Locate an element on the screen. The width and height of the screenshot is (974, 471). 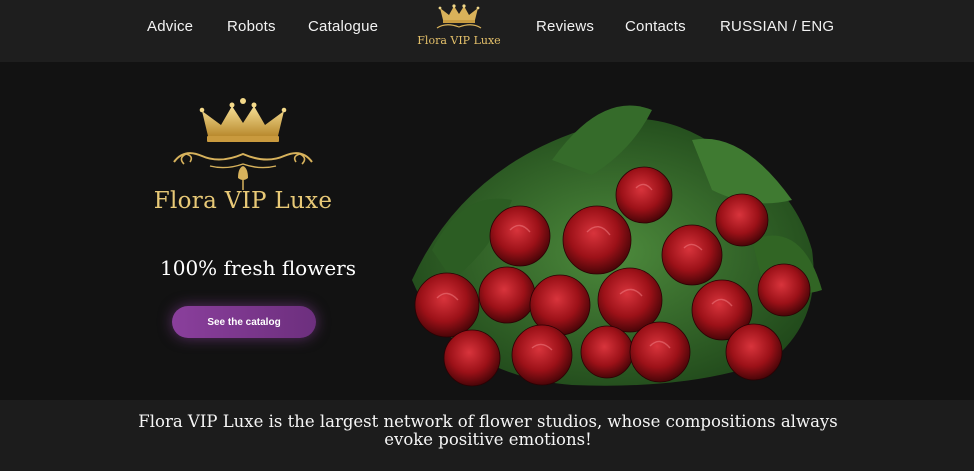
nav-item-contacts: Contacts is located at coordinates (655, 26).